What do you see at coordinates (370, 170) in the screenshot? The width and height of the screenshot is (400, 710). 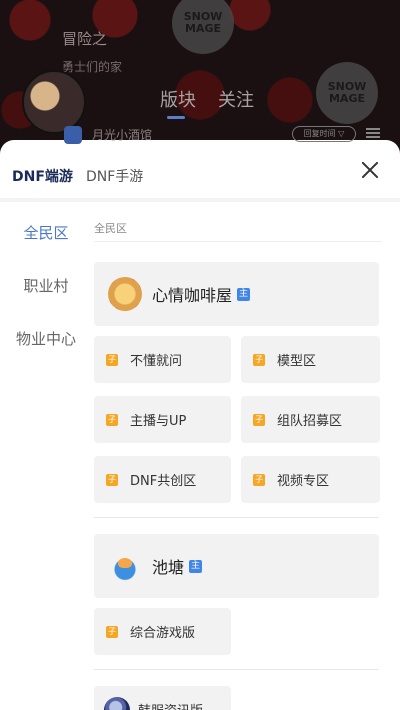 I see `close-icon` at bounding box center [370, 170].